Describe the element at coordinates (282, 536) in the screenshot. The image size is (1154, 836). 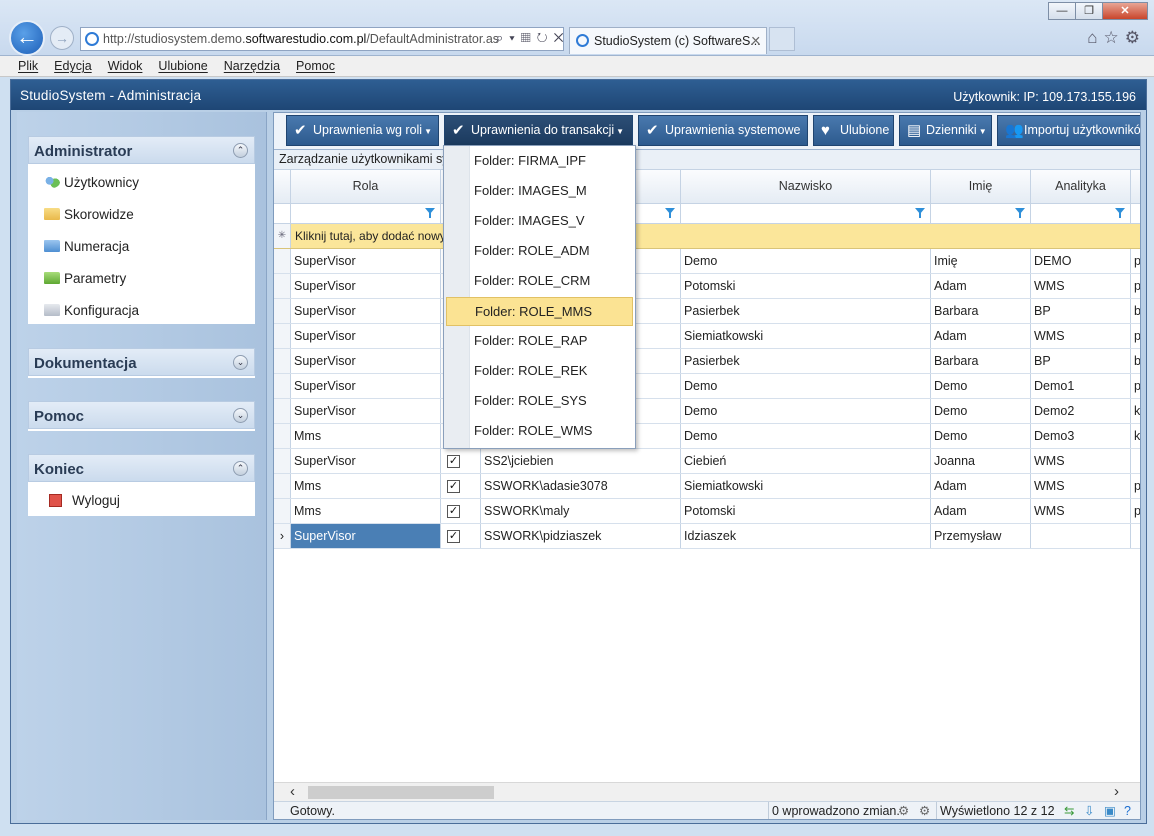
I see `row-pointer-icon: ›` at that location.